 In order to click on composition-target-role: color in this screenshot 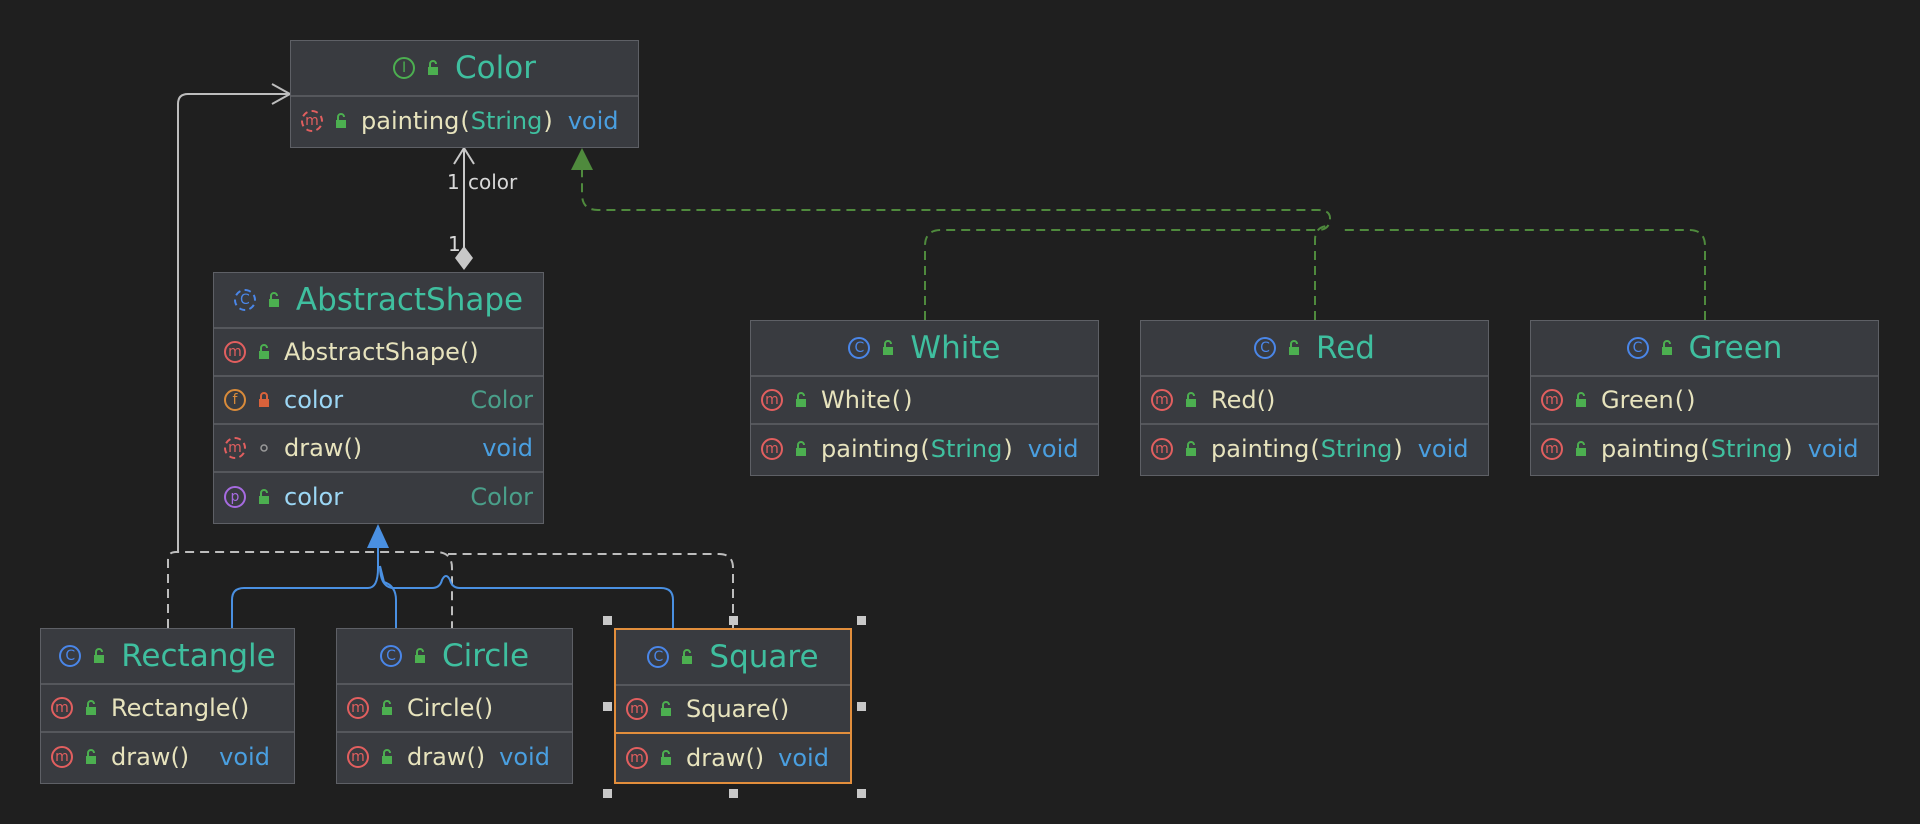, I will do `click(493, 182)`.